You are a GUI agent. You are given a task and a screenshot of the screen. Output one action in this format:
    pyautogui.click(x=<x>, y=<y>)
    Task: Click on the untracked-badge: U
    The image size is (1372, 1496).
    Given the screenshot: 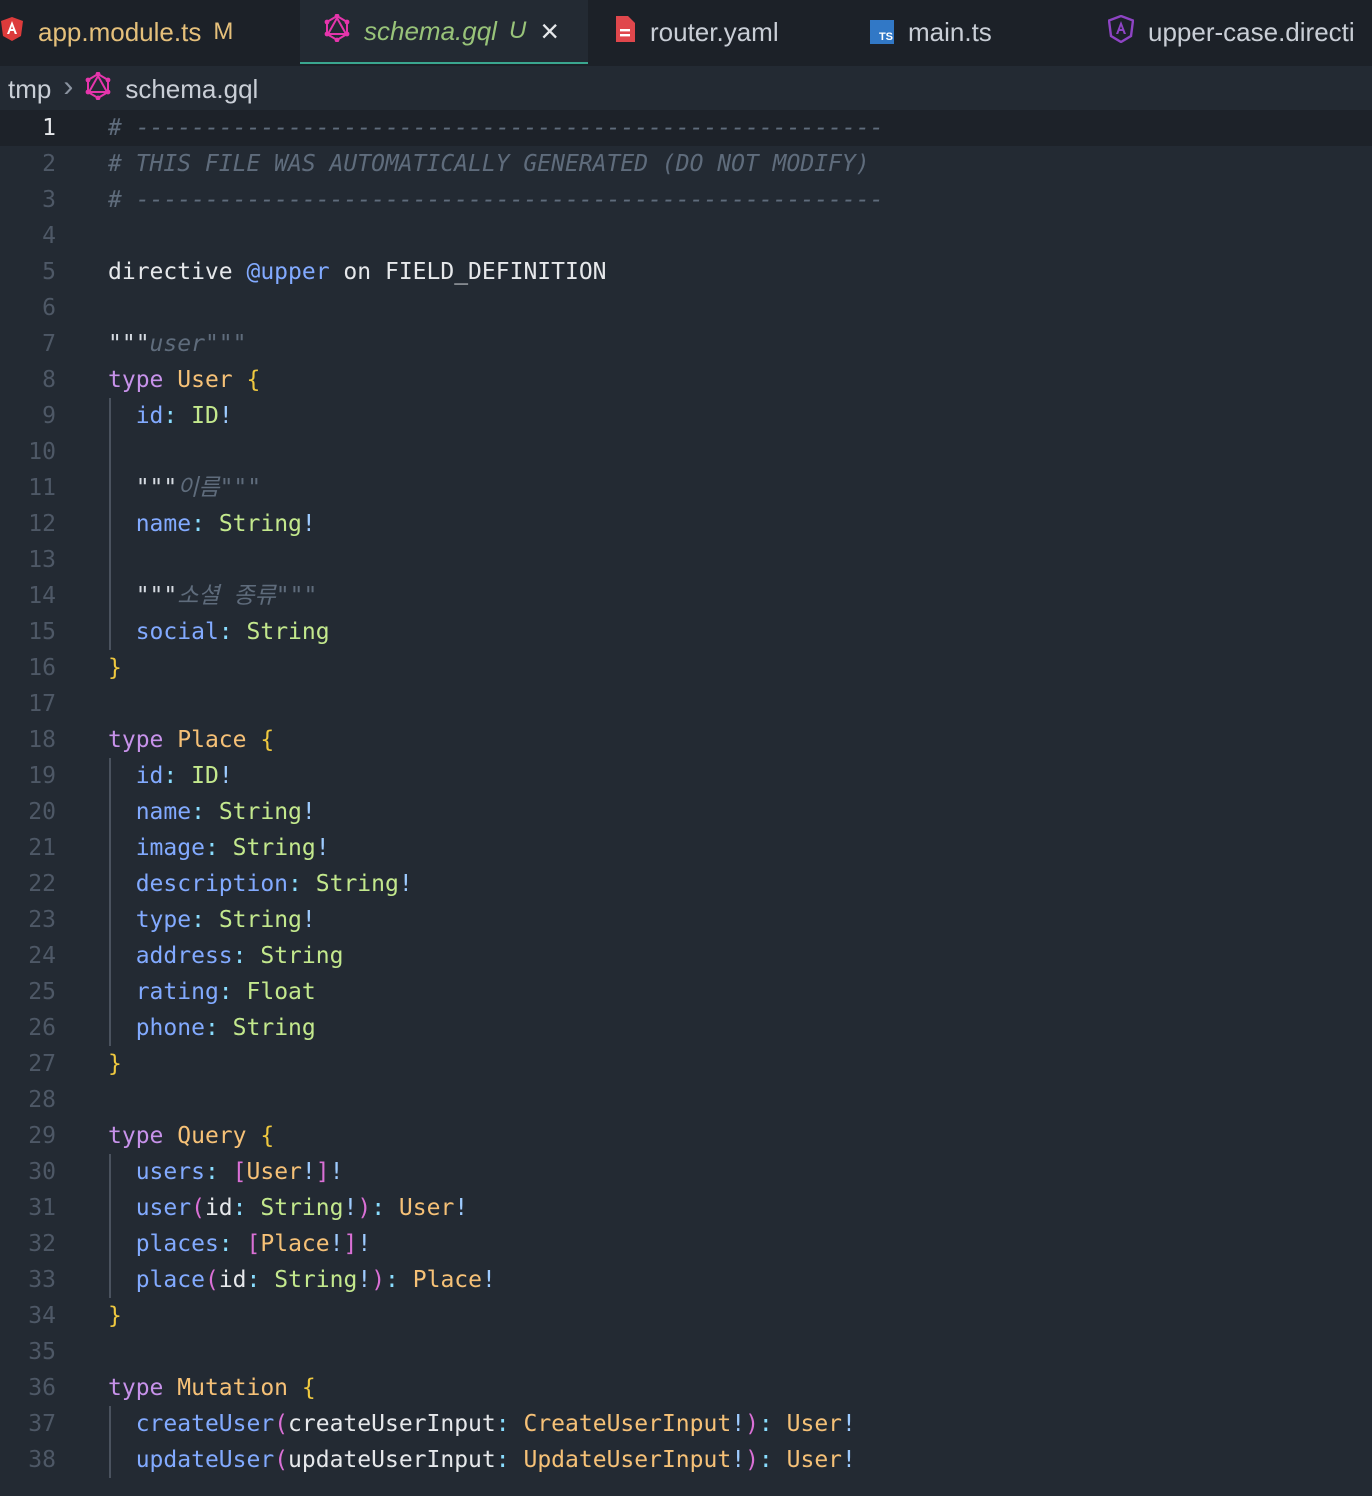 What is the action you would take?
    pyautogui.click(x=517, y=30)
    